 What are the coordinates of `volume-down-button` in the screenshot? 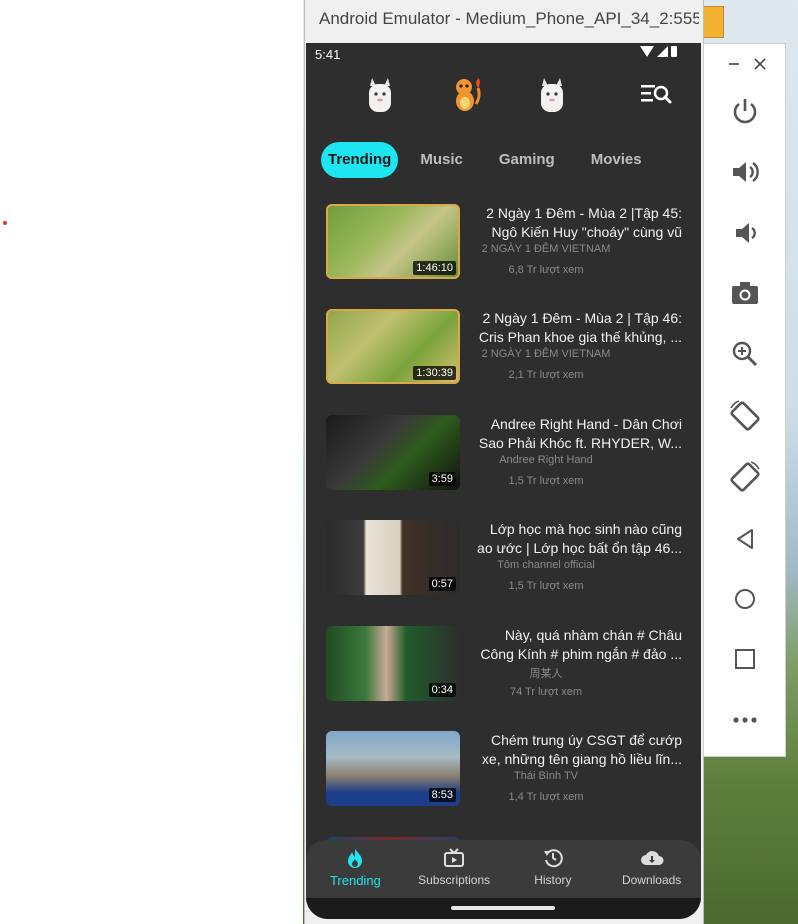 It's located at (744, 233).